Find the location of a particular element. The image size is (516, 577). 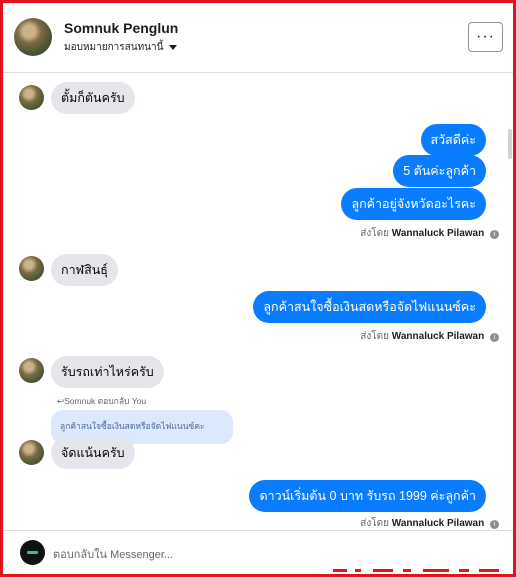

contact-avatar is located at coordinates (33, 37).